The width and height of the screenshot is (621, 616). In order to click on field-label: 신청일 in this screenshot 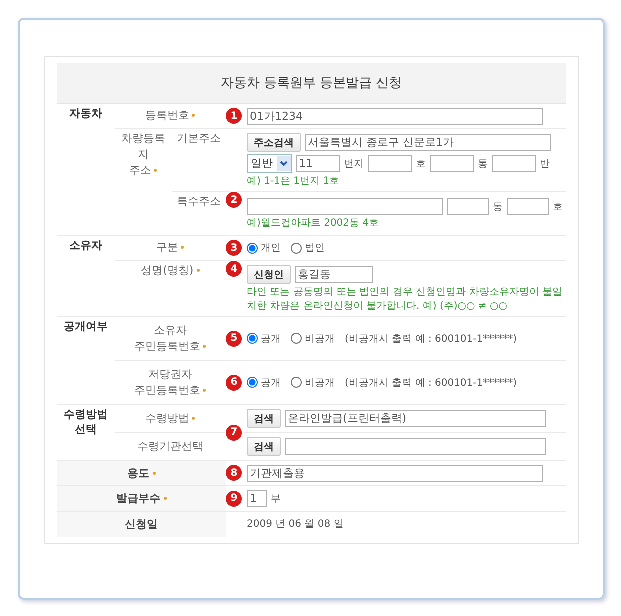, I will do `click(141, 524)`.